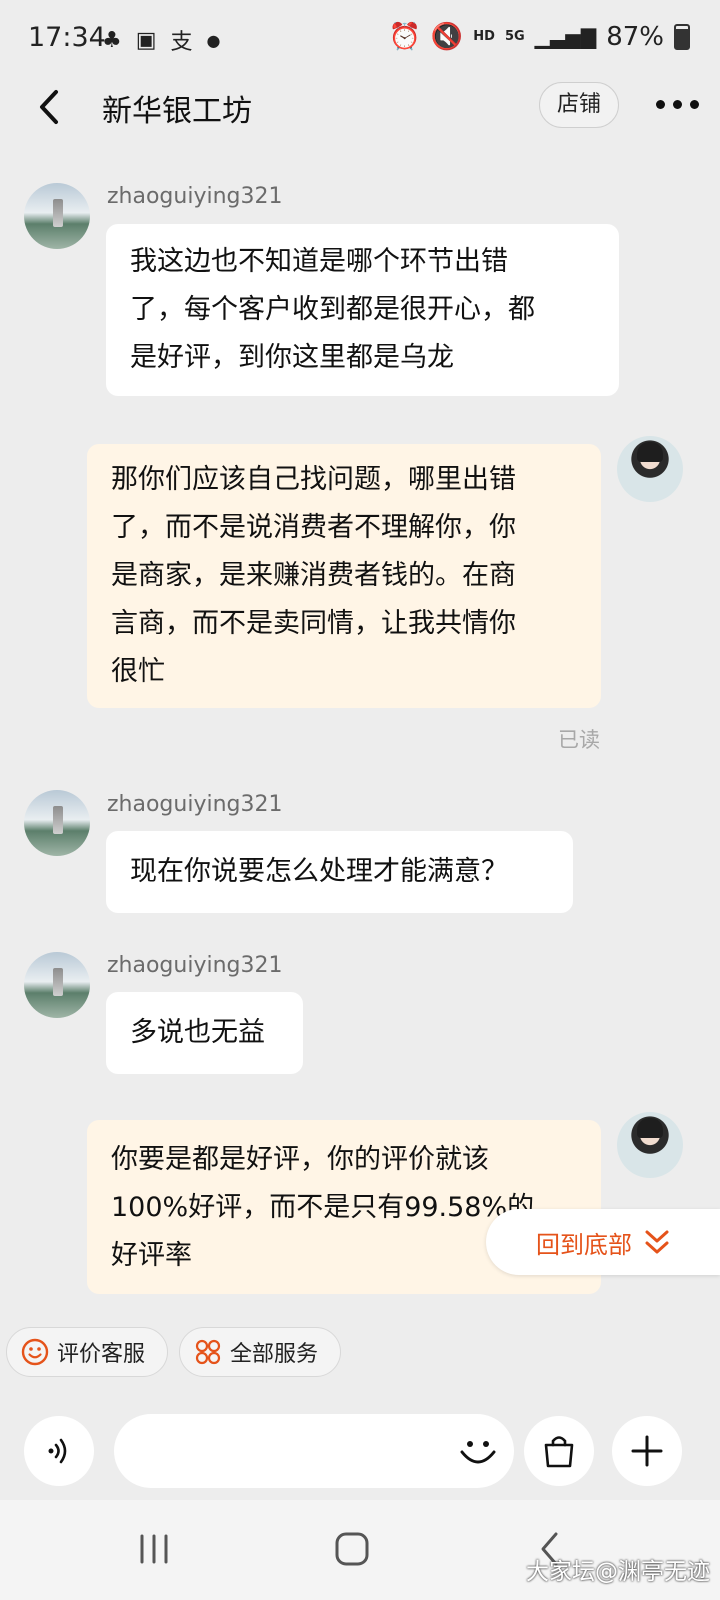 The width and height of the screenshot is (720, 1600). I want to click on plus-icon, so click(647, 1451).